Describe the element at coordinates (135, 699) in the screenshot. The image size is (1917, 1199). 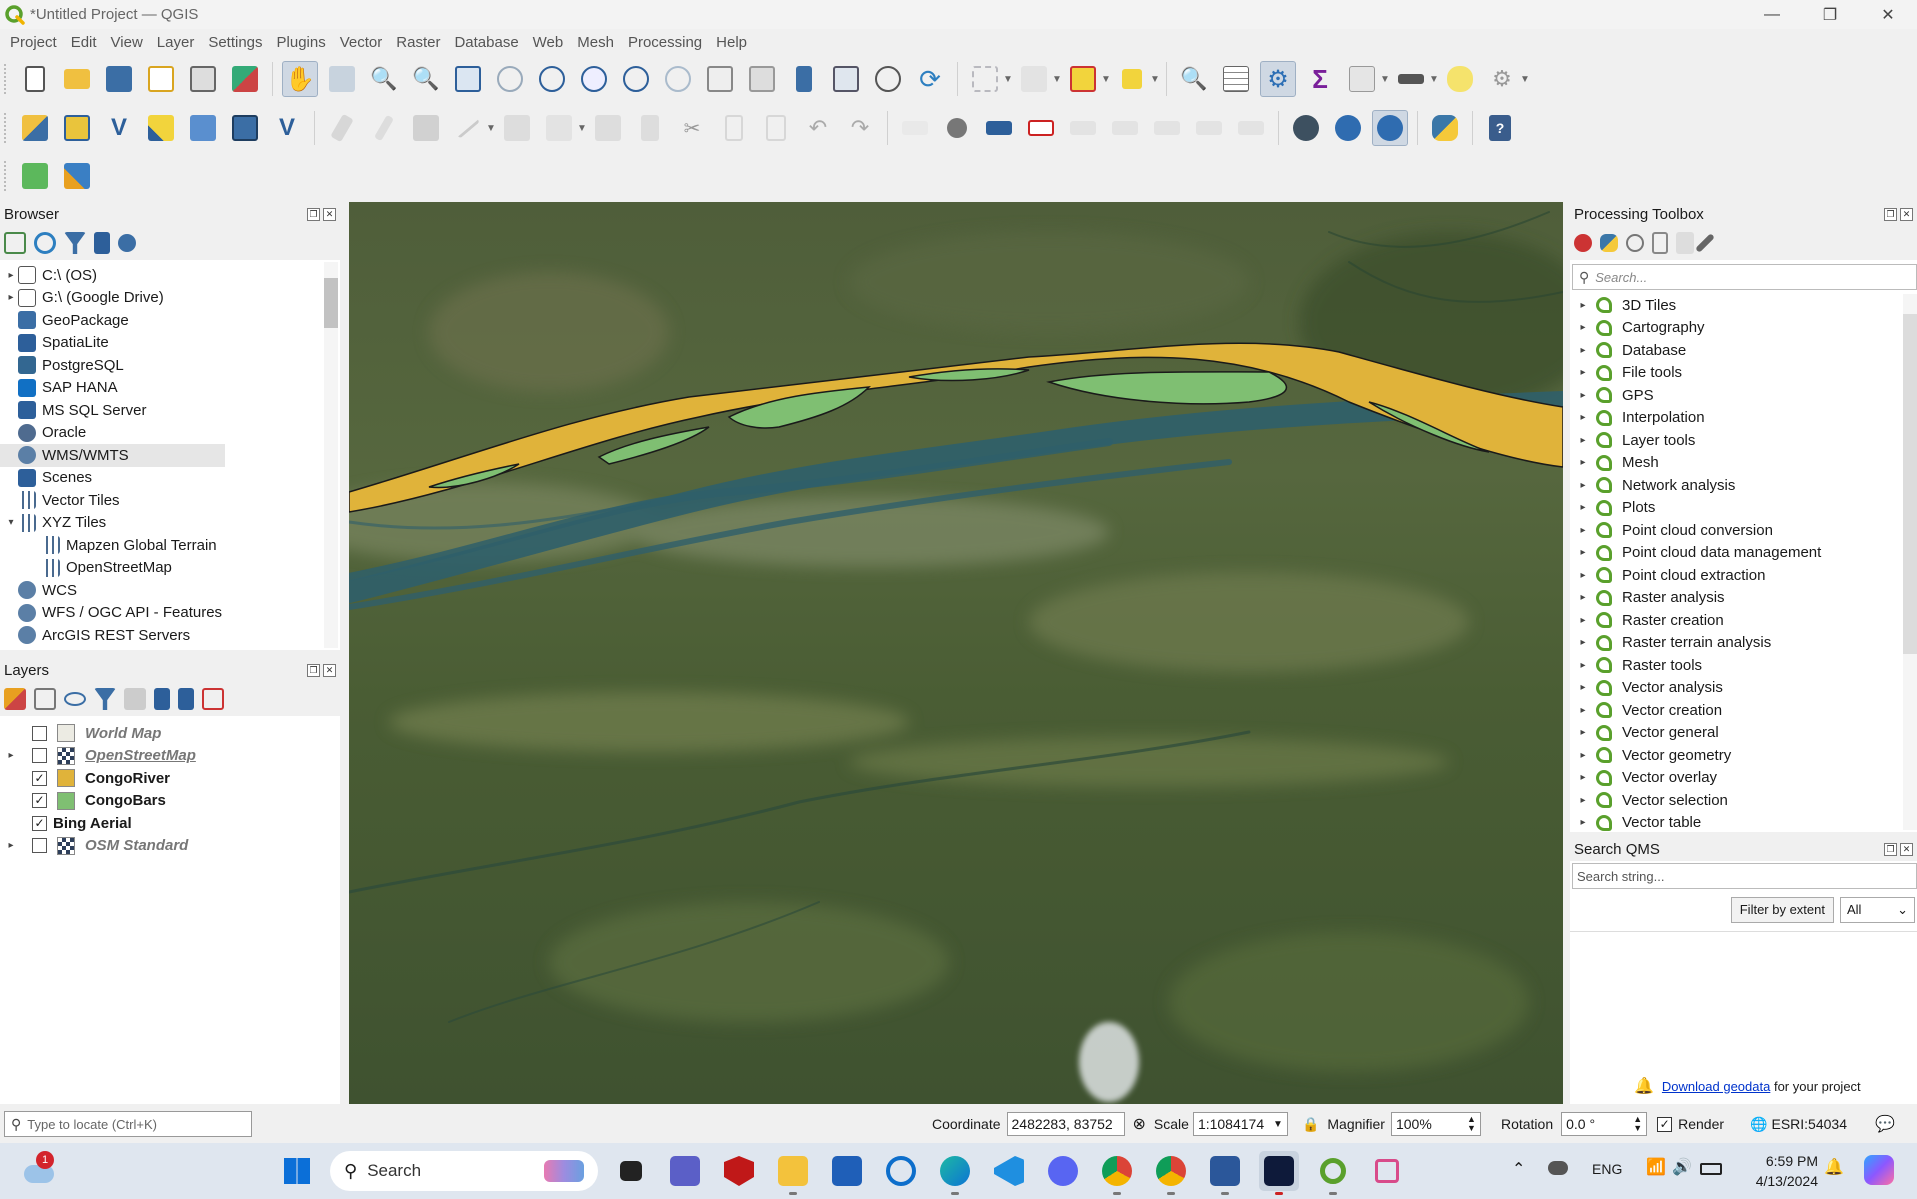
I see `filter-expression-icon` at that location.